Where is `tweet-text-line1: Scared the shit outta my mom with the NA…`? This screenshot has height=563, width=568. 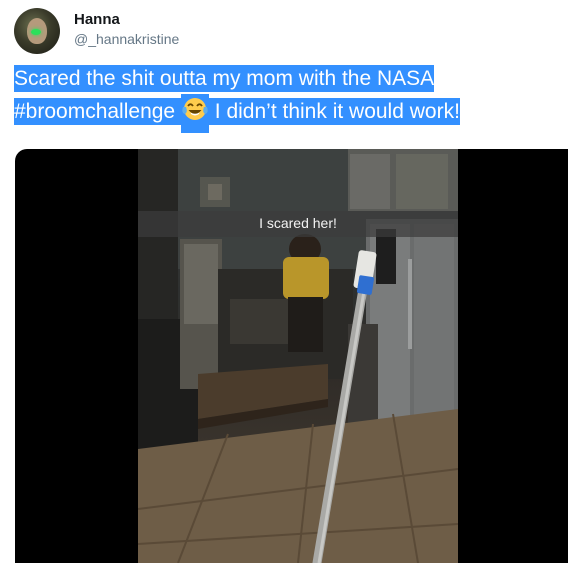
tweet-text-line1: Scared the shit outta my mom with the NA… is located at coordinates (224, 78).